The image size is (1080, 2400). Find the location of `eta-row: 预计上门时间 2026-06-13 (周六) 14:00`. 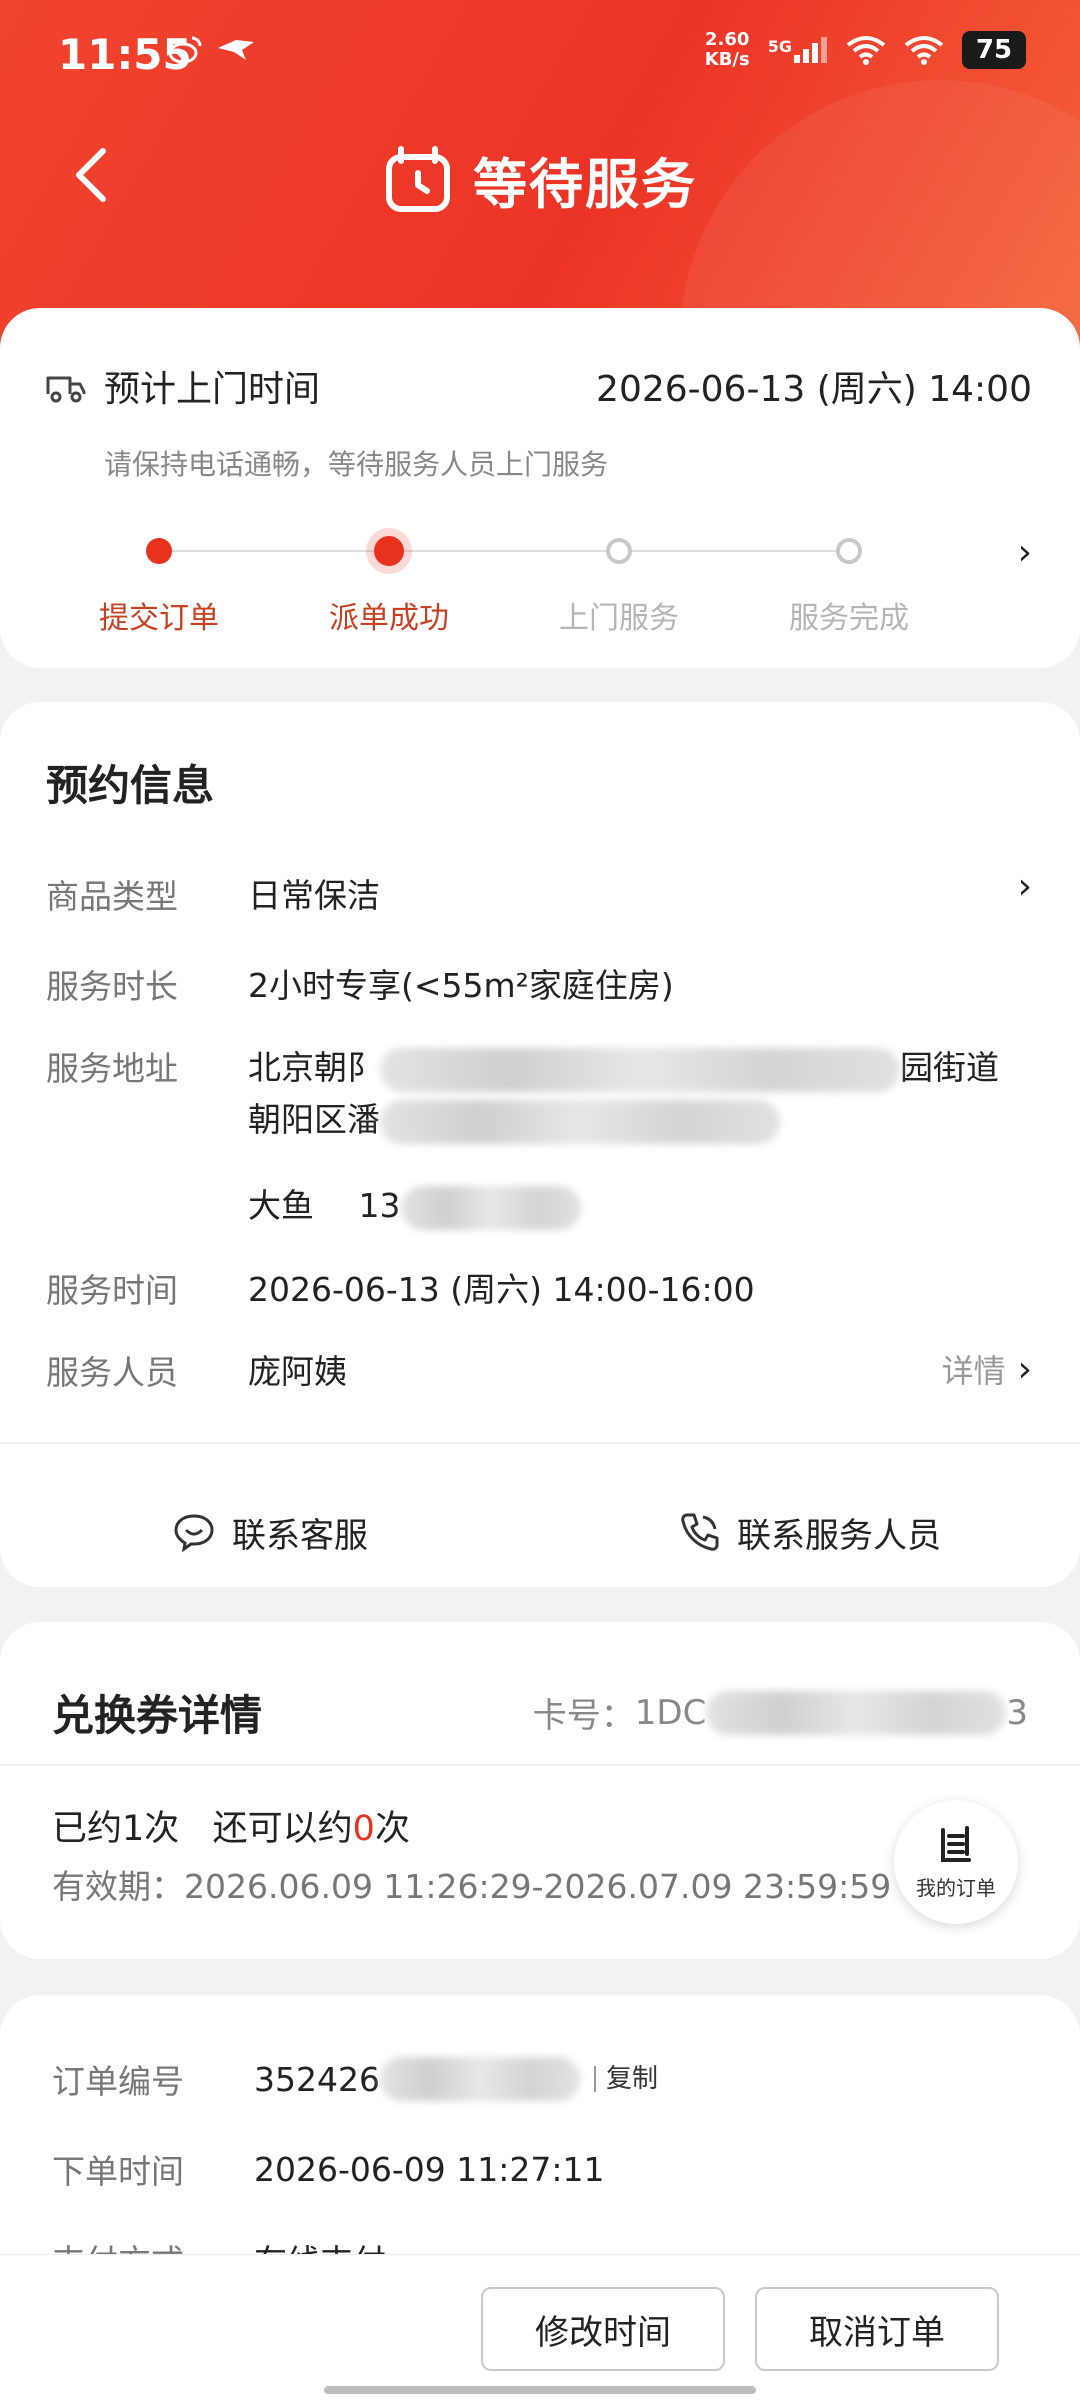

eta-row: 预计上门时间 2026-06-13 (周六) 14:00 is located at coordinates (538, 386).